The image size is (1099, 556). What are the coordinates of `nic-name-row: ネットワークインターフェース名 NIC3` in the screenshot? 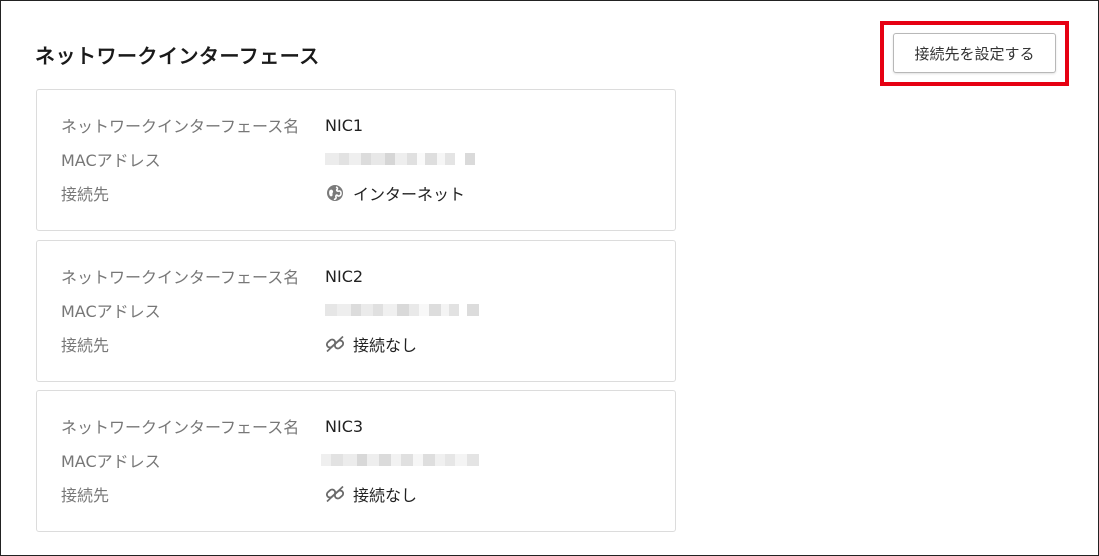 It's located at (212, 426).